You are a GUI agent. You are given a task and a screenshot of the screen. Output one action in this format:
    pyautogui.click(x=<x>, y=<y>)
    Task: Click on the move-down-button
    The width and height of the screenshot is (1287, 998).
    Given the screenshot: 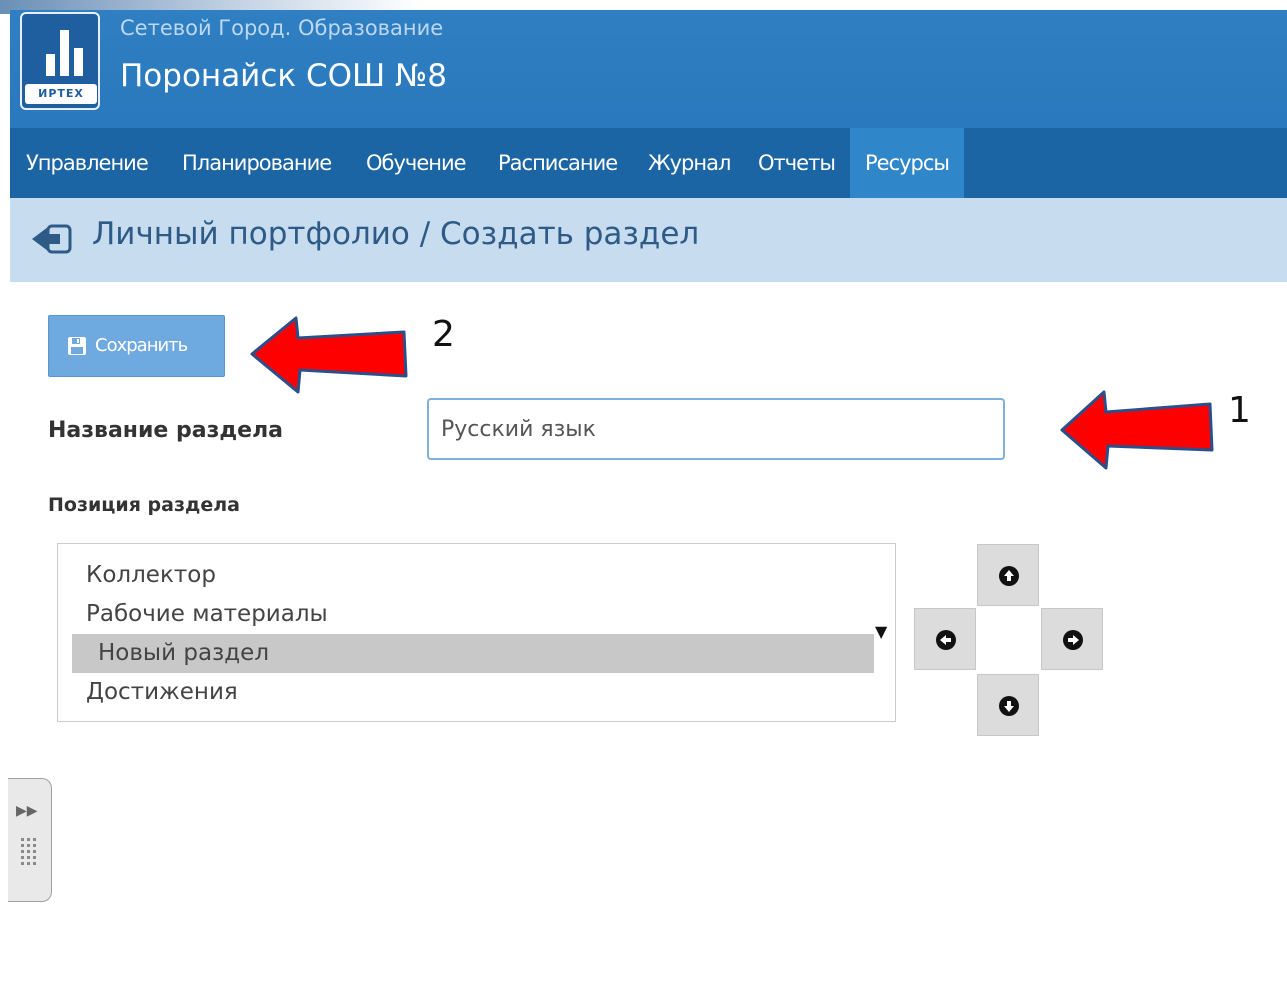 What is the action you would take?
    pyautogui.click(x=1008, y=705)
    